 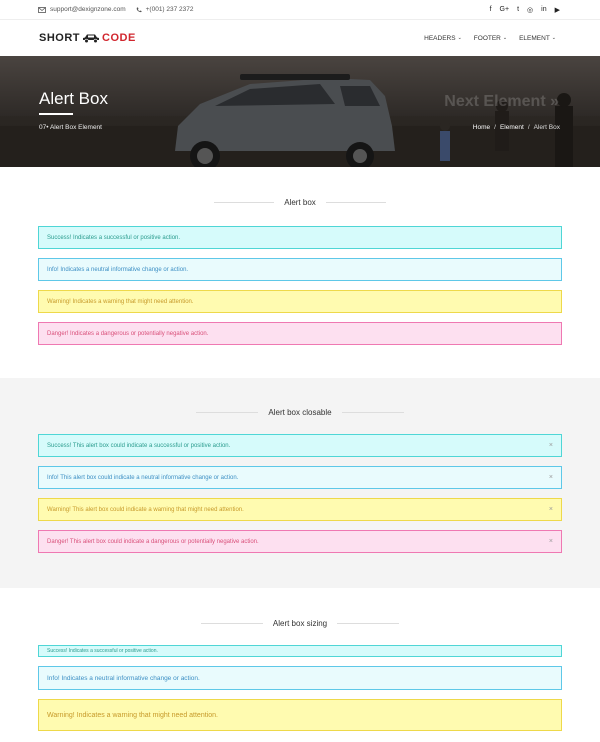 I want to click on phone-text: +(001) 237 2372, so click(x=169, y=9).